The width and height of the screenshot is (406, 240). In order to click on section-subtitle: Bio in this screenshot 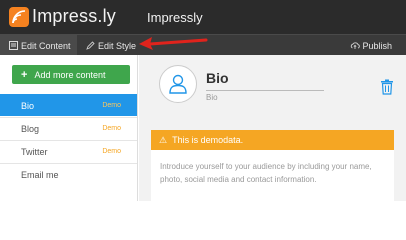, I will do `click(212, 97)`.